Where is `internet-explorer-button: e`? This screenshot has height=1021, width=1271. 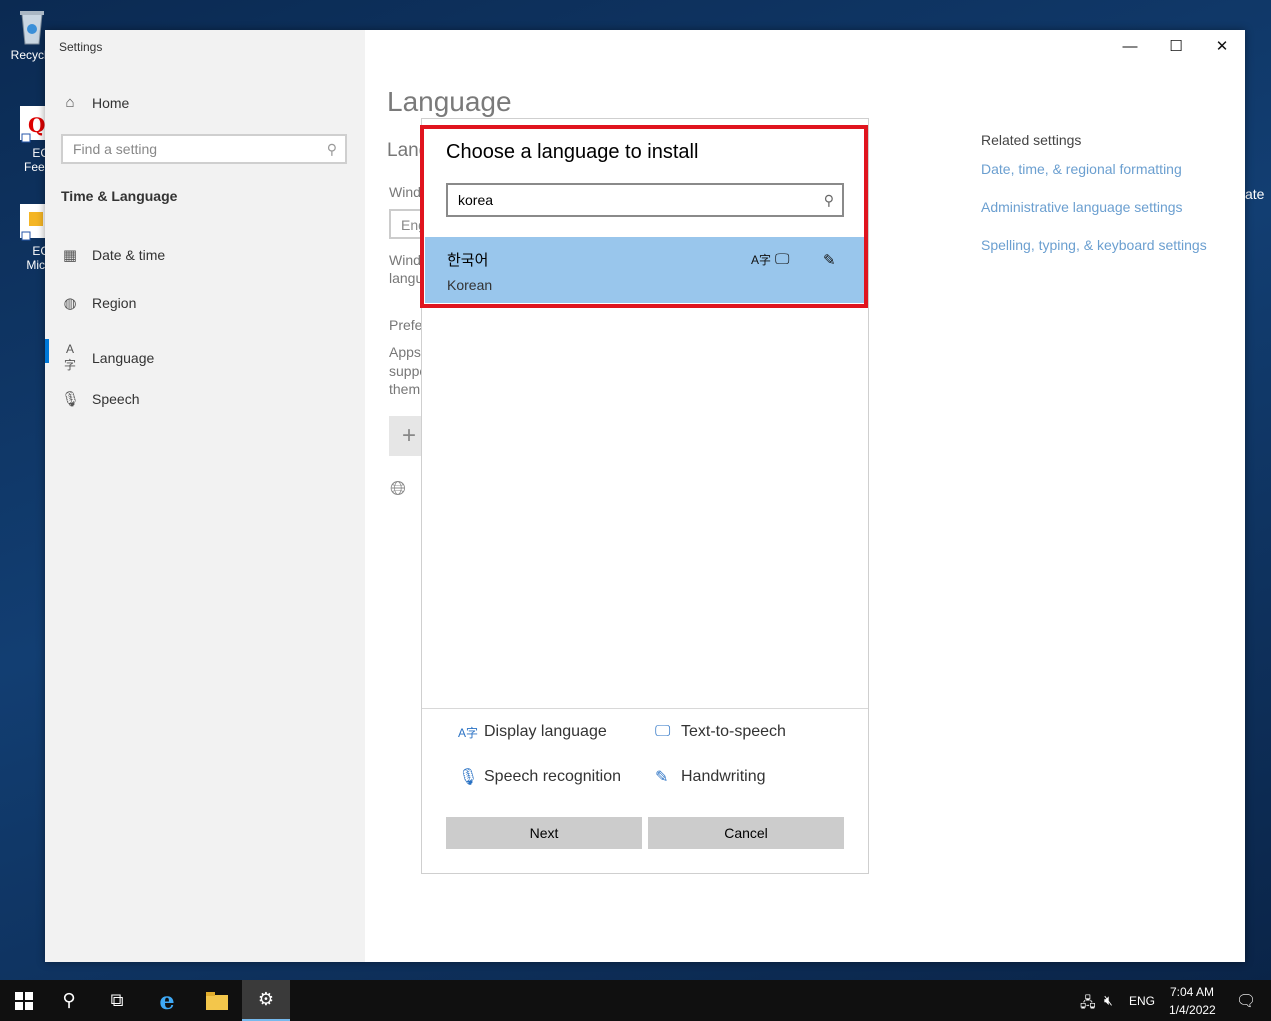
internet-explorer-button: e is located at coordinates (167, 1000).